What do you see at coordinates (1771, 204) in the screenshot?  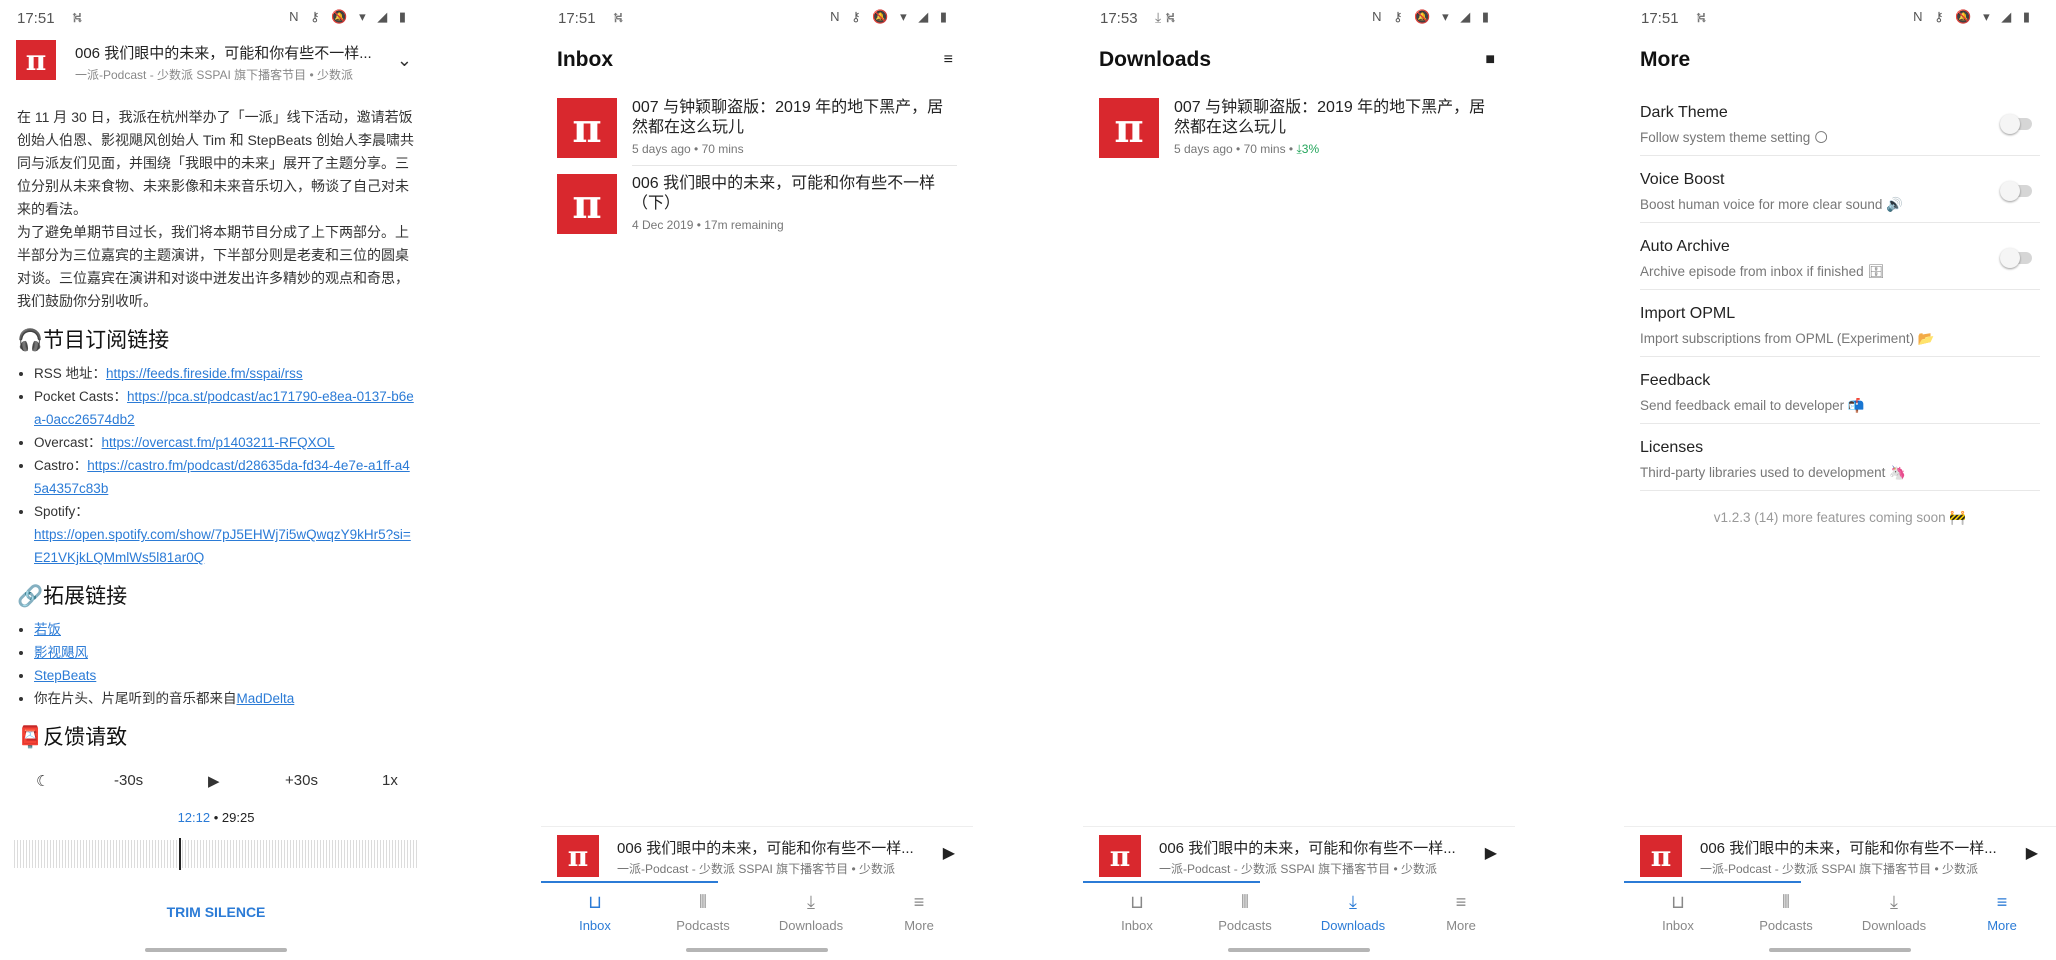 I see `setting-desc: Boost human voice for more clear sound 🔊` at bounding box center [1771, 204].